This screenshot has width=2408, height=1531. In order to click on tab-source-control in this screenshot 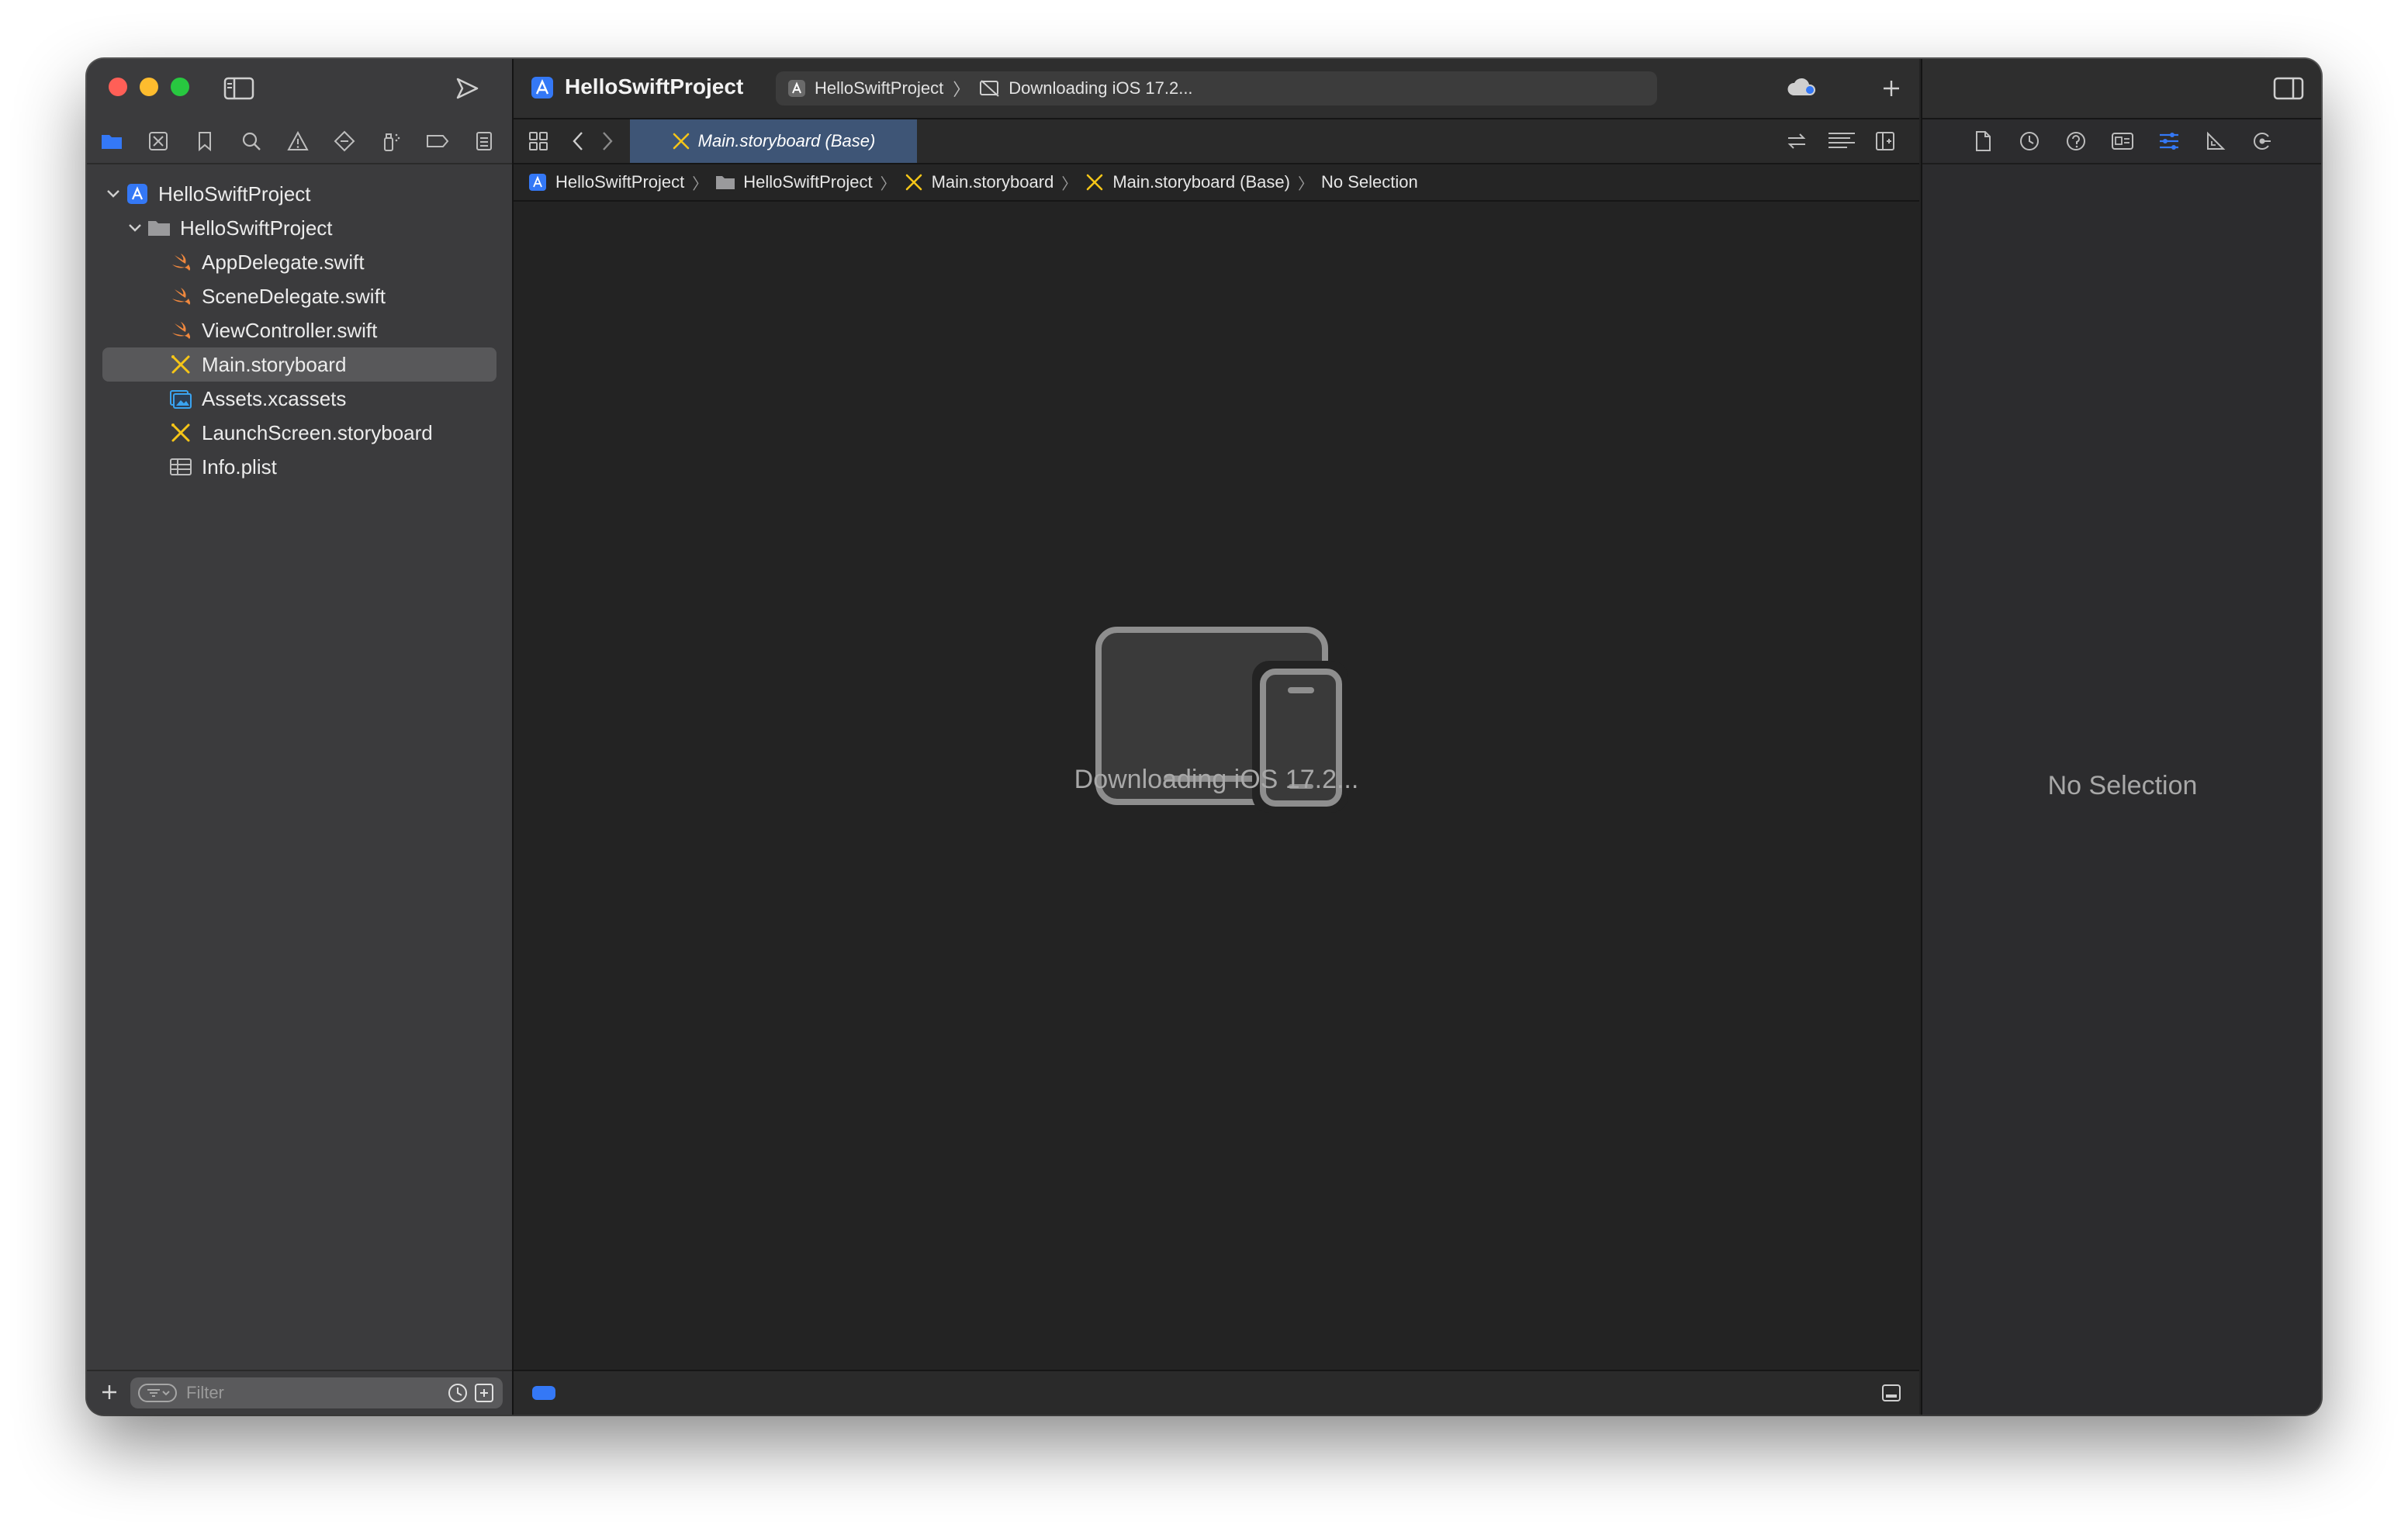, I will do `click(158, 141)`.